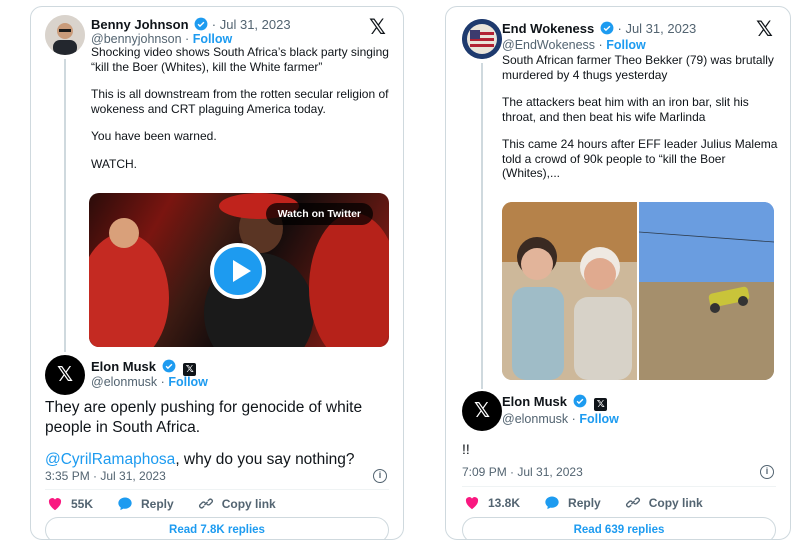 The height and width of the screenshot is (545, 806). What do you see at coordinates (114, 163) in the screenshot?
I see `quoted-paragraph: WATCH.` at bounding box center [114, 163].